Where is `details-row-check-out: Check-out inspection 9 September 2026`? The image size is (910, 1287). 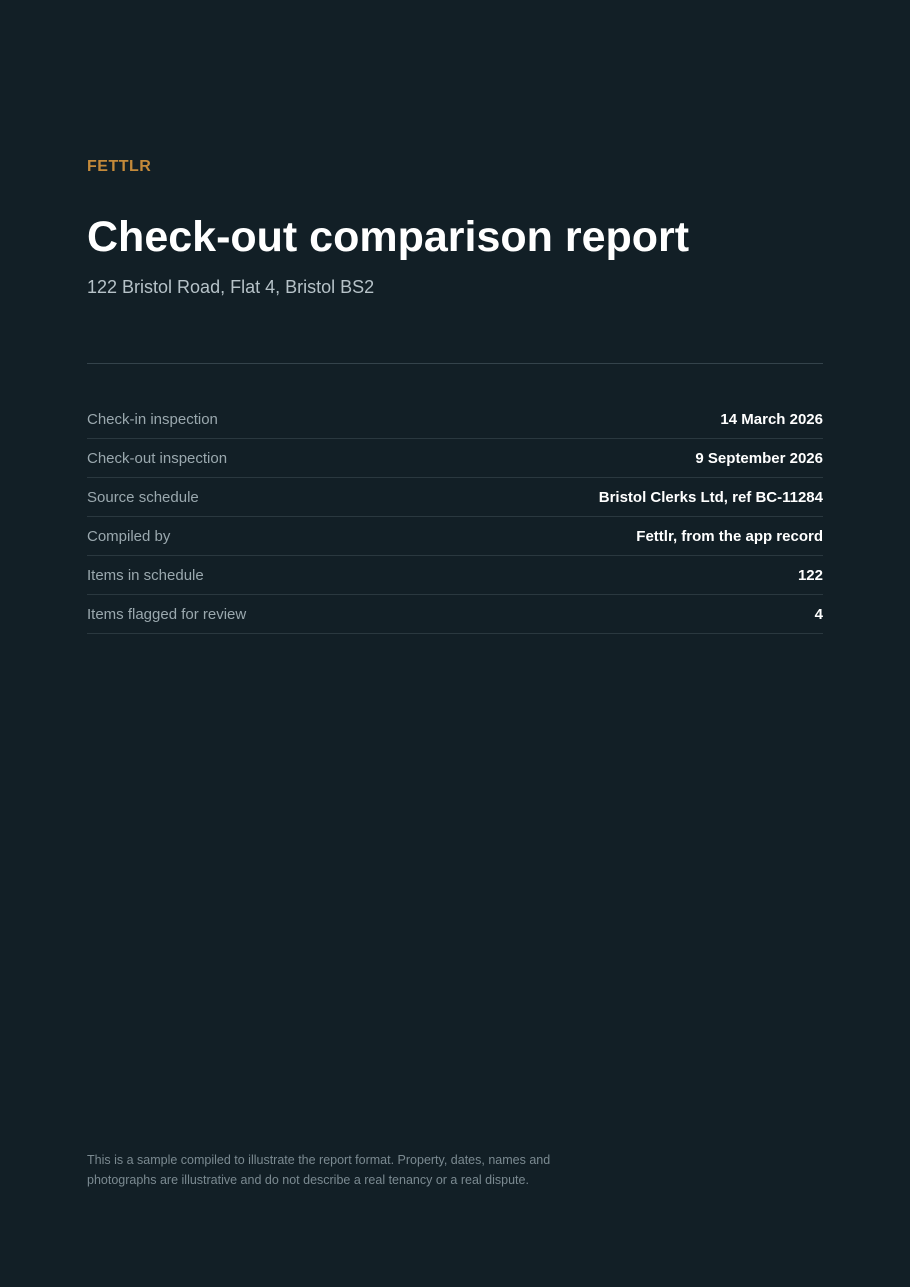 details-row-check-out: Check-out inspection 9 September 2026 is located at coordinates (455, 458).